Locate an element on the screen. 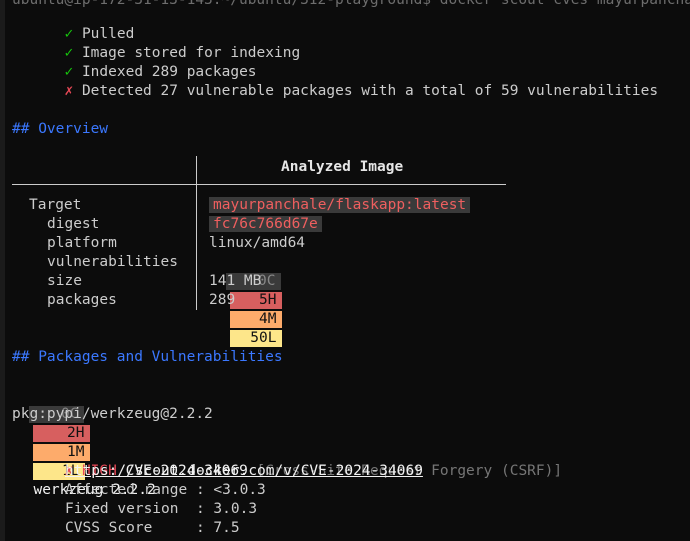  affected-range-label: Affected range : is located at coordinates (139, 490).